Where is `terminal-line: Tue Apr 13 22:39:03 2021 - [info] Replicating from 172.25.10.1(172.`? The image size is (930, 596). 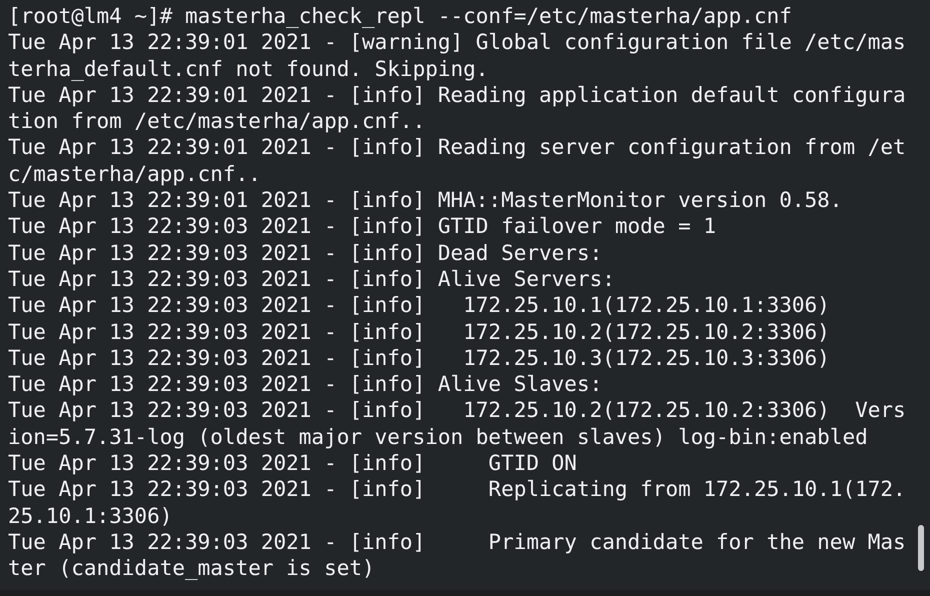
terminal-line: Tue Apr 13 22:39:03 2021 - [info] Replicating from 172.25.10.1(172. is located at coordinates (457, 489).